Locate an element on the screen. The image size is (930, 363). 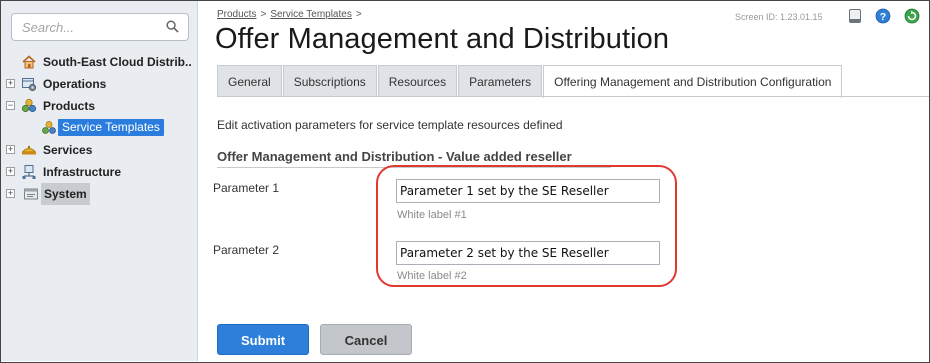
tree-item-label: Infrastructure is located at coordinates (82, 172).